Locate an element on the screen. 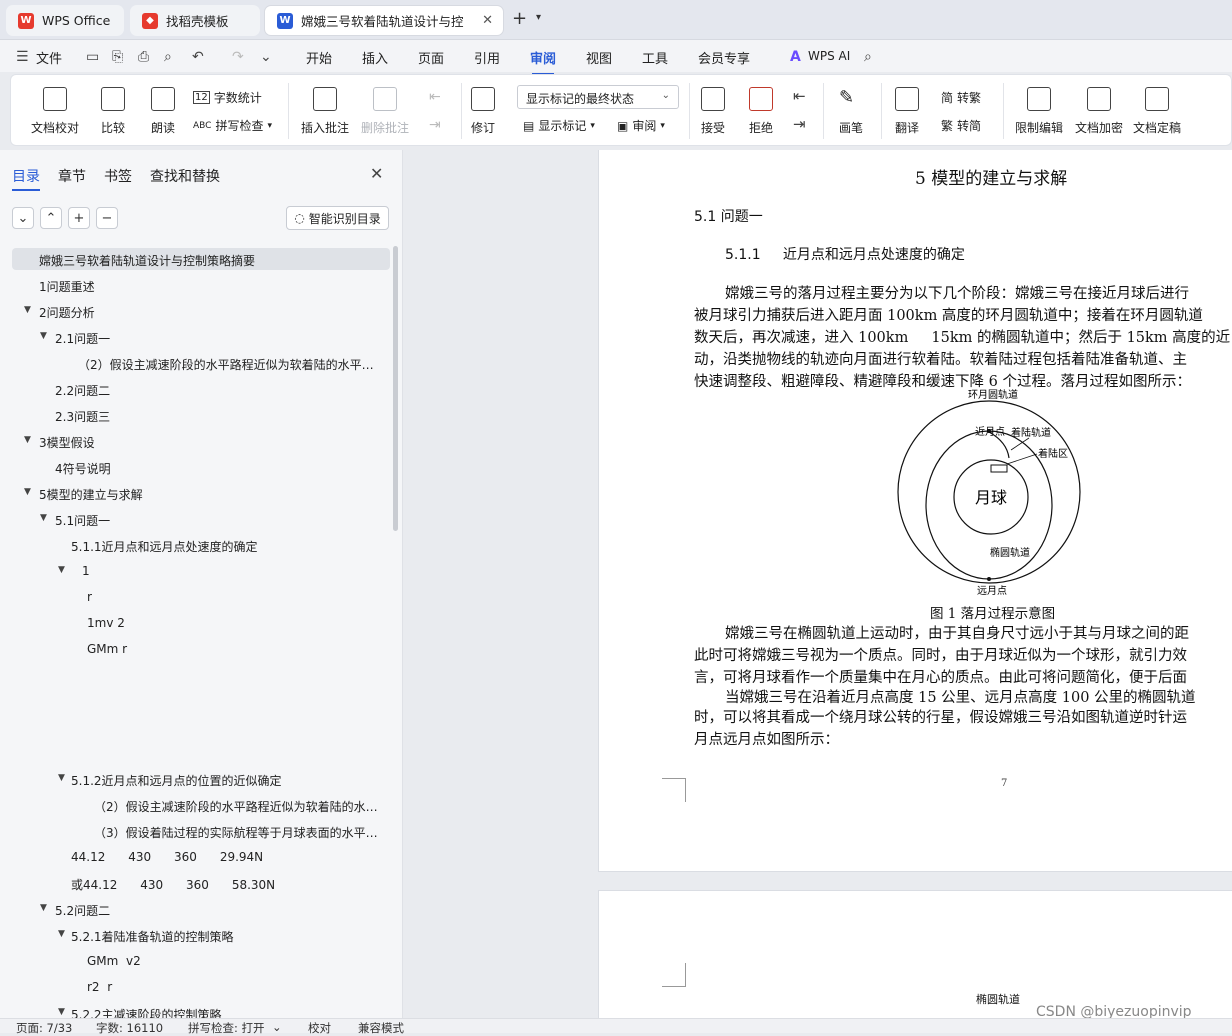 The width and height of the screenshot is (1232, 1036). to-simplified-button: 繁 转简 is located at coordinates (961, 125).